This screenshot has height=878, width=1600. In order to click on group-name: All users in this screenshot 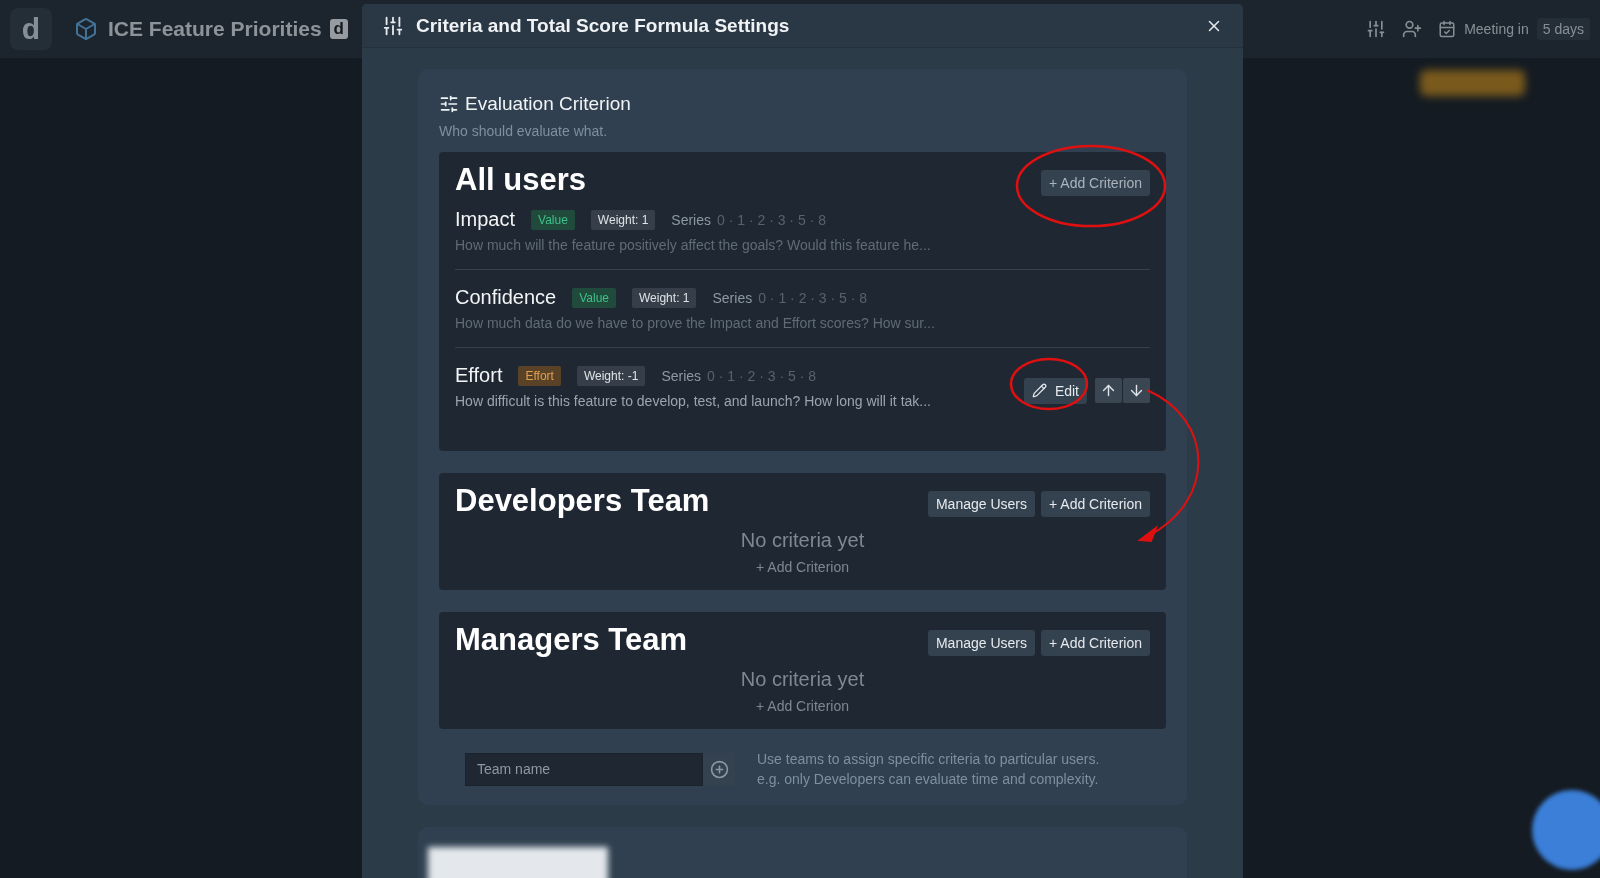, I will do `click(520, 180)`.